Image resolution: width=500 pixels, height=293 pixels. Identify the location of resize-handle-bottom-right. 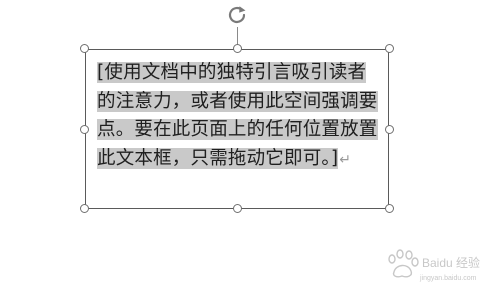
(389, 208).